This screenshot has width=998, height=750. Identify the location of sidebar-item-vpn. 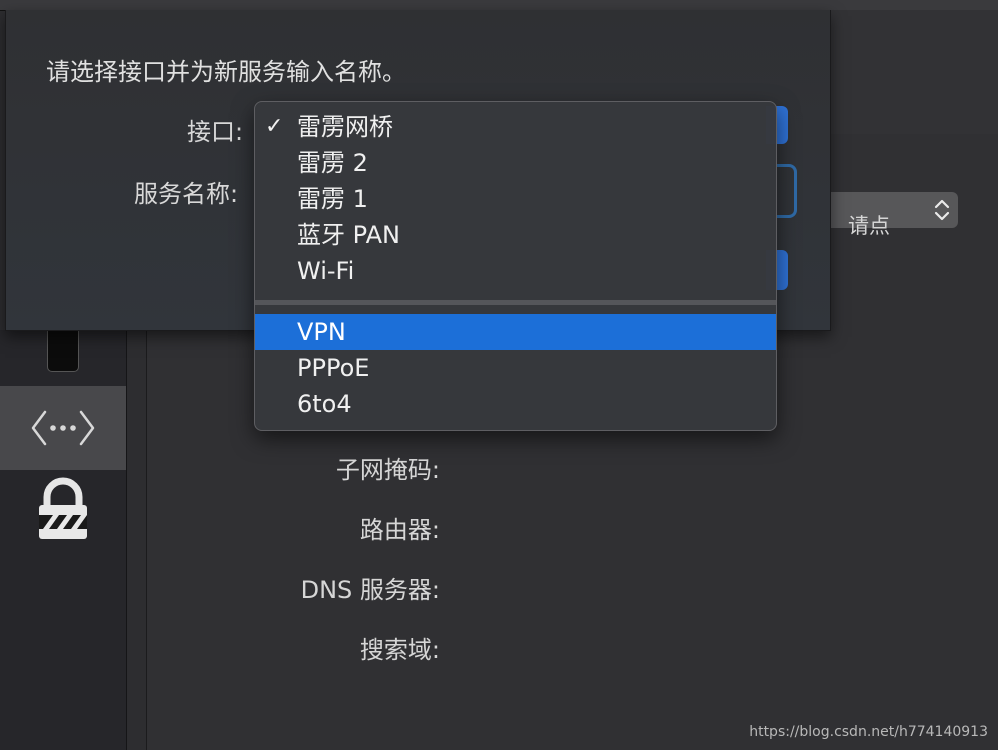
(63, 428).